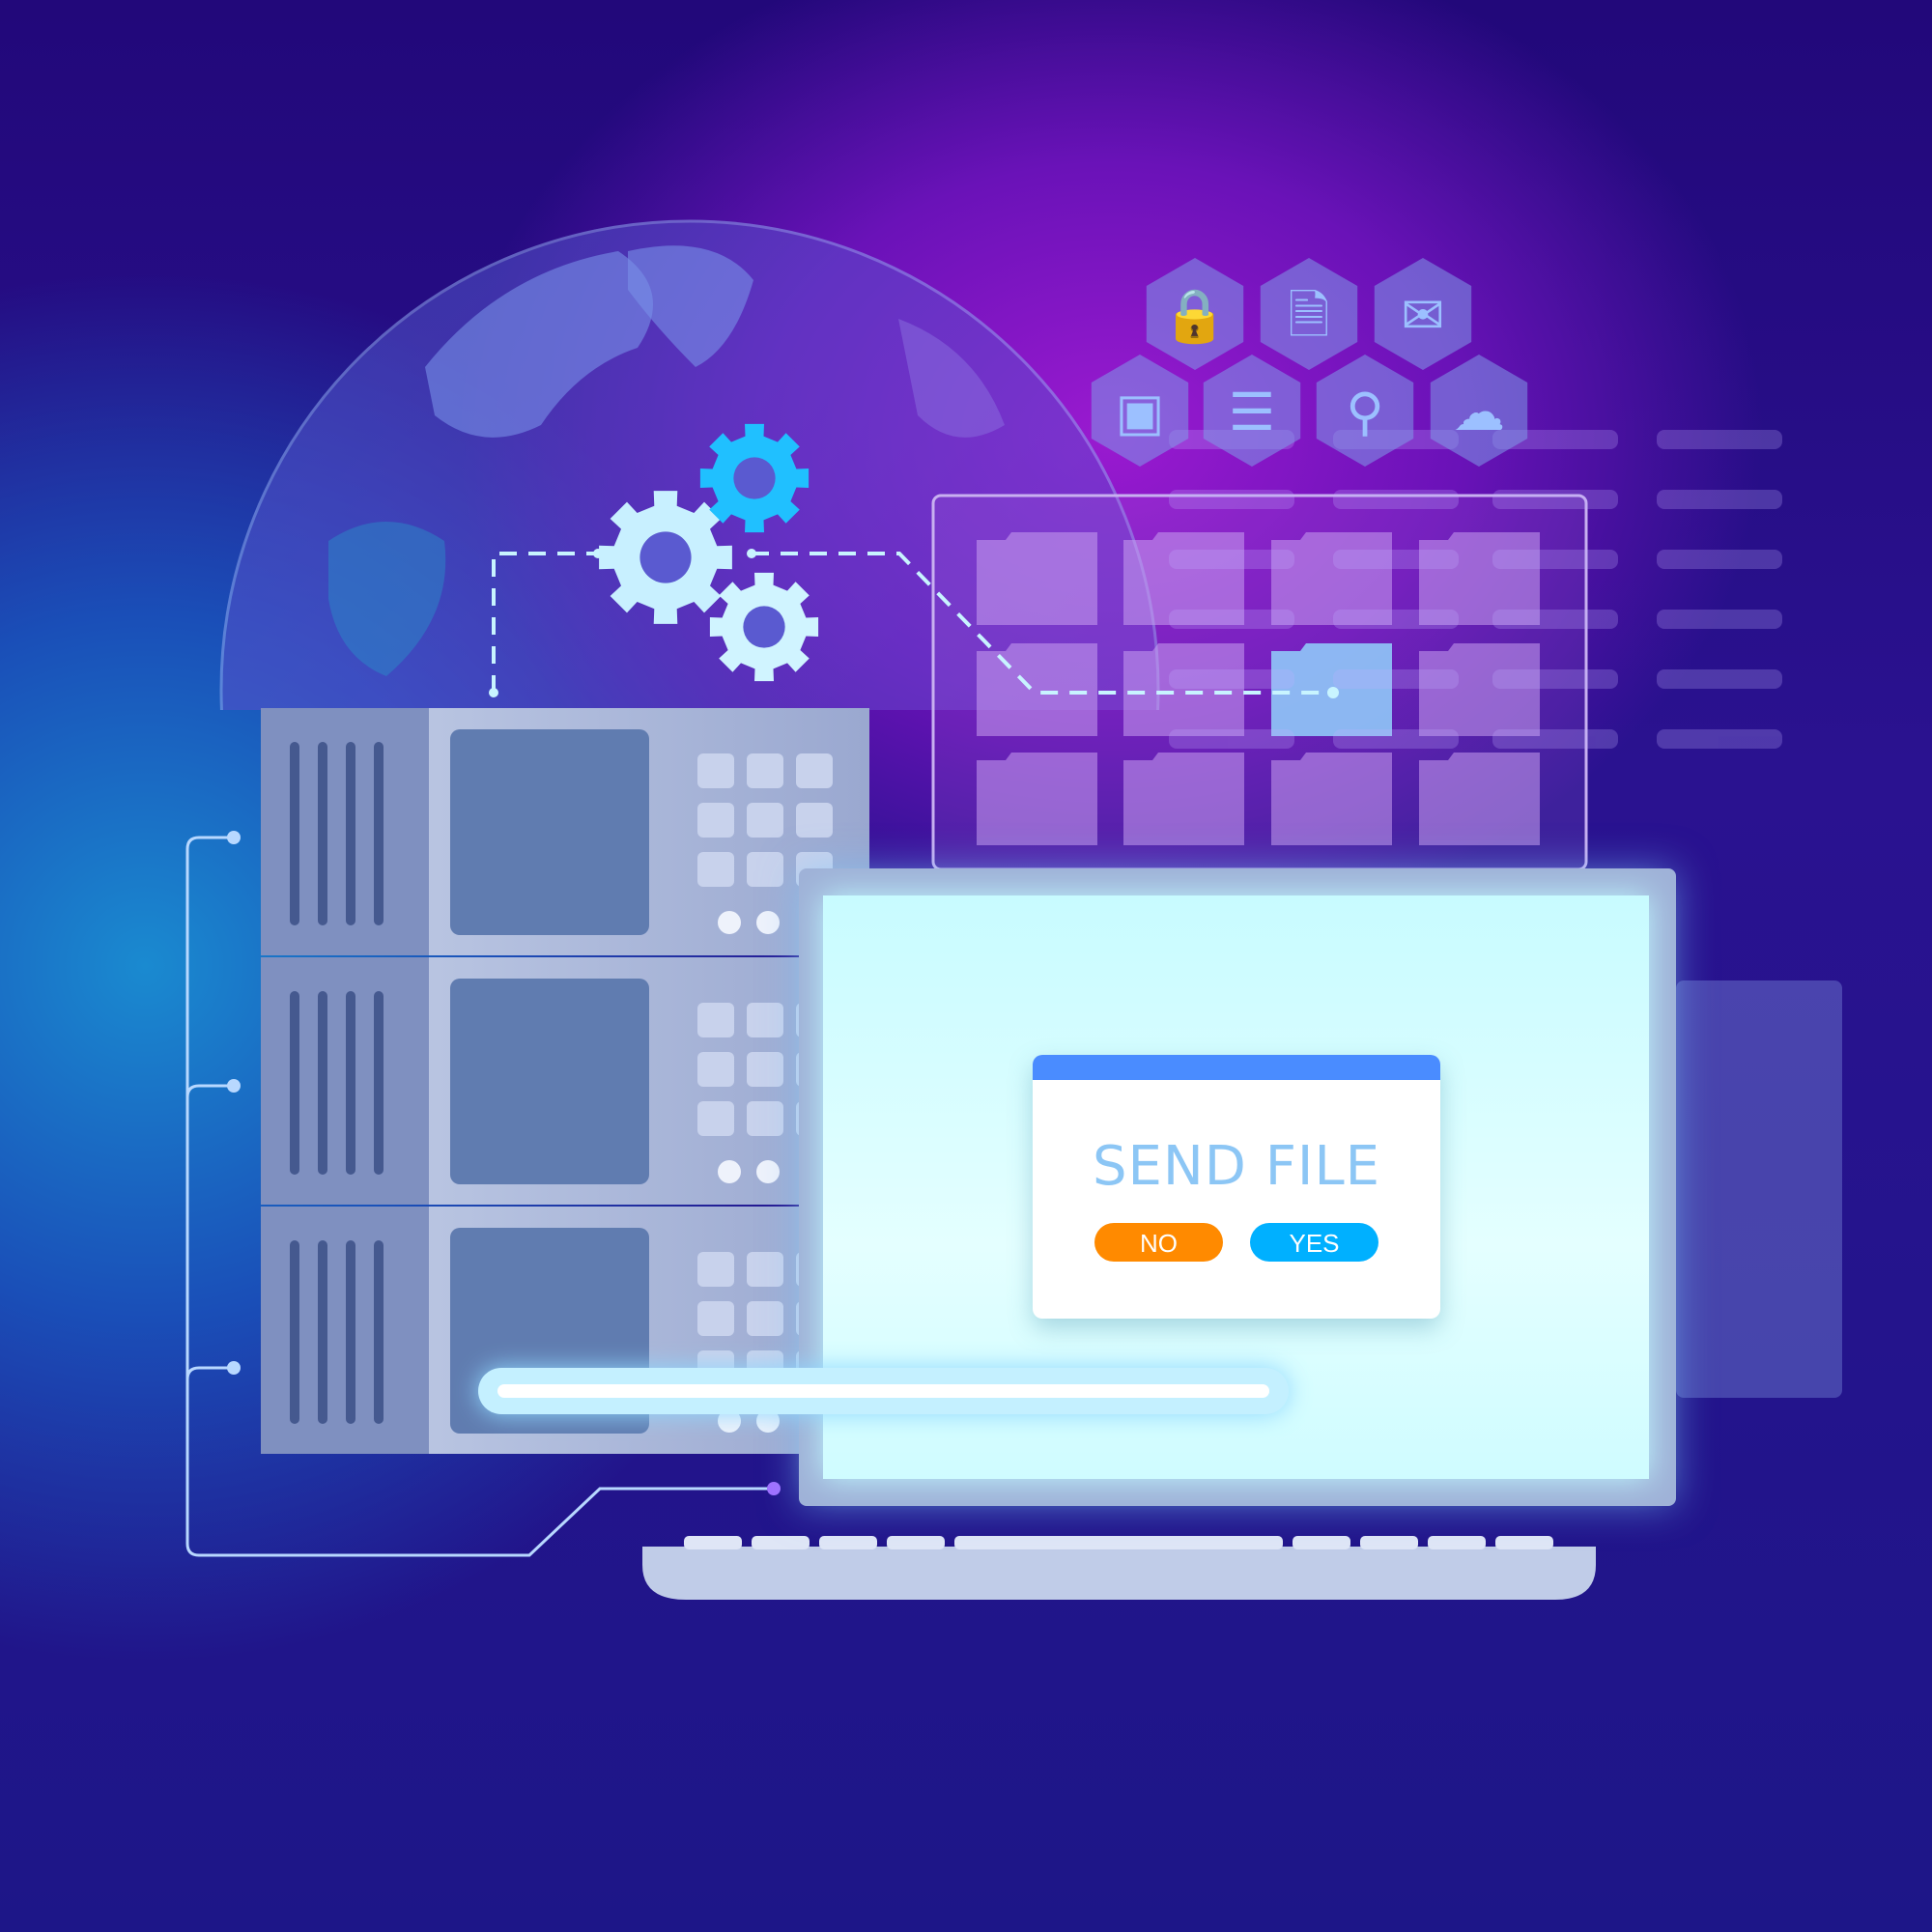 The height and width of the screenshot is (1932, 1932). I want to click on progress-fill, so click(883, 1391).